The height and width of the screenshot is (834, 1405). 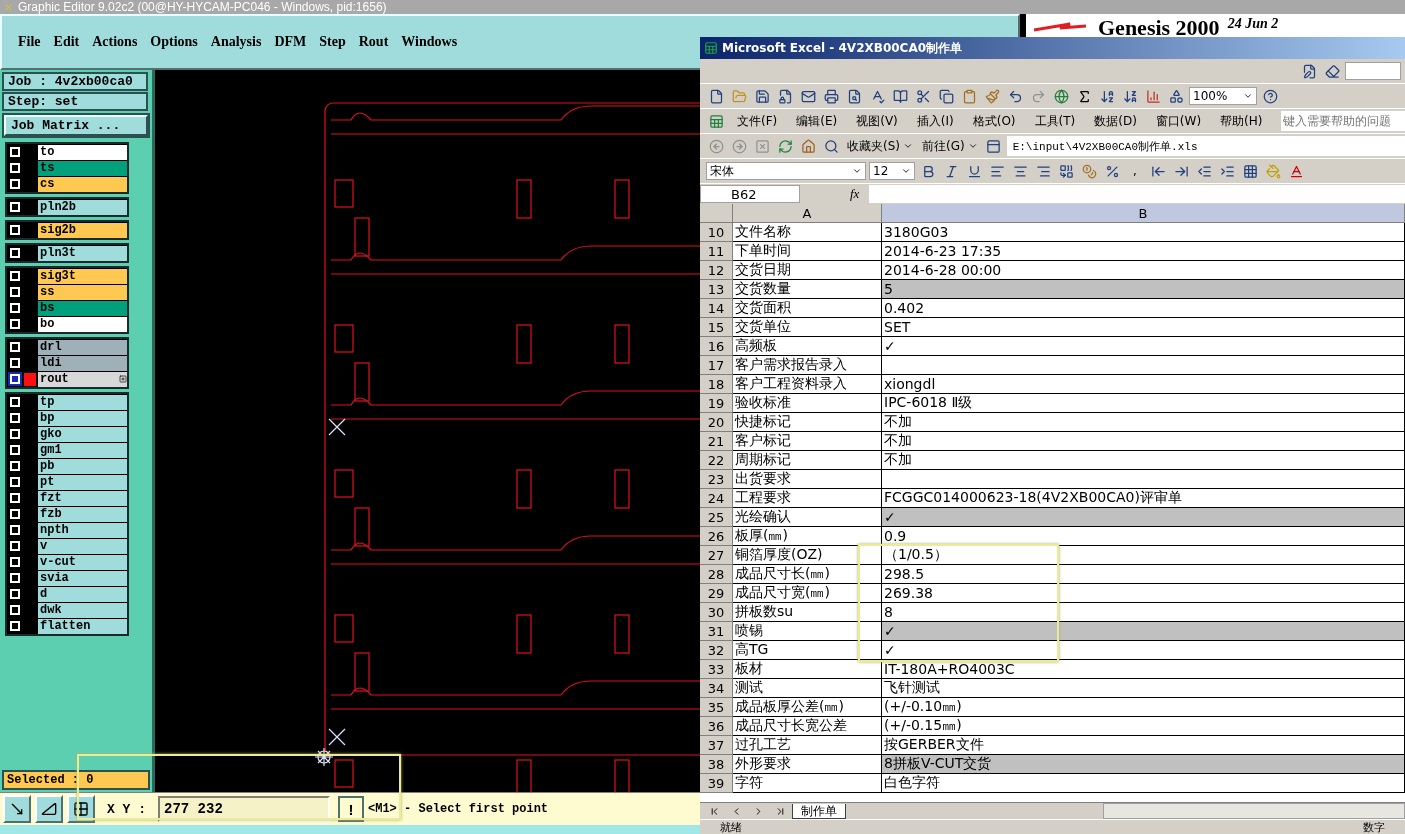 What do you see at coordinates (82, 379) in the screenshot?
I see `layer-name: rout` at bounding box center [82, 379].